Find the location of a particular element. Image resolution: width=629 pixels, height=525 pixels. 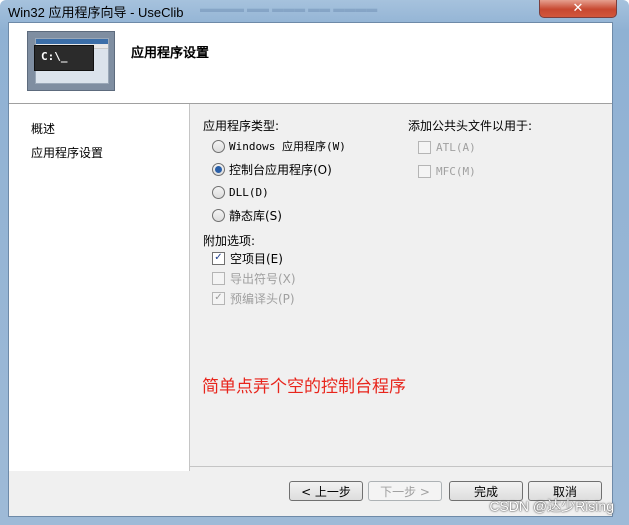

common-headers-label: 添加公共头文件以用于: is located at coordinates (470, 126).